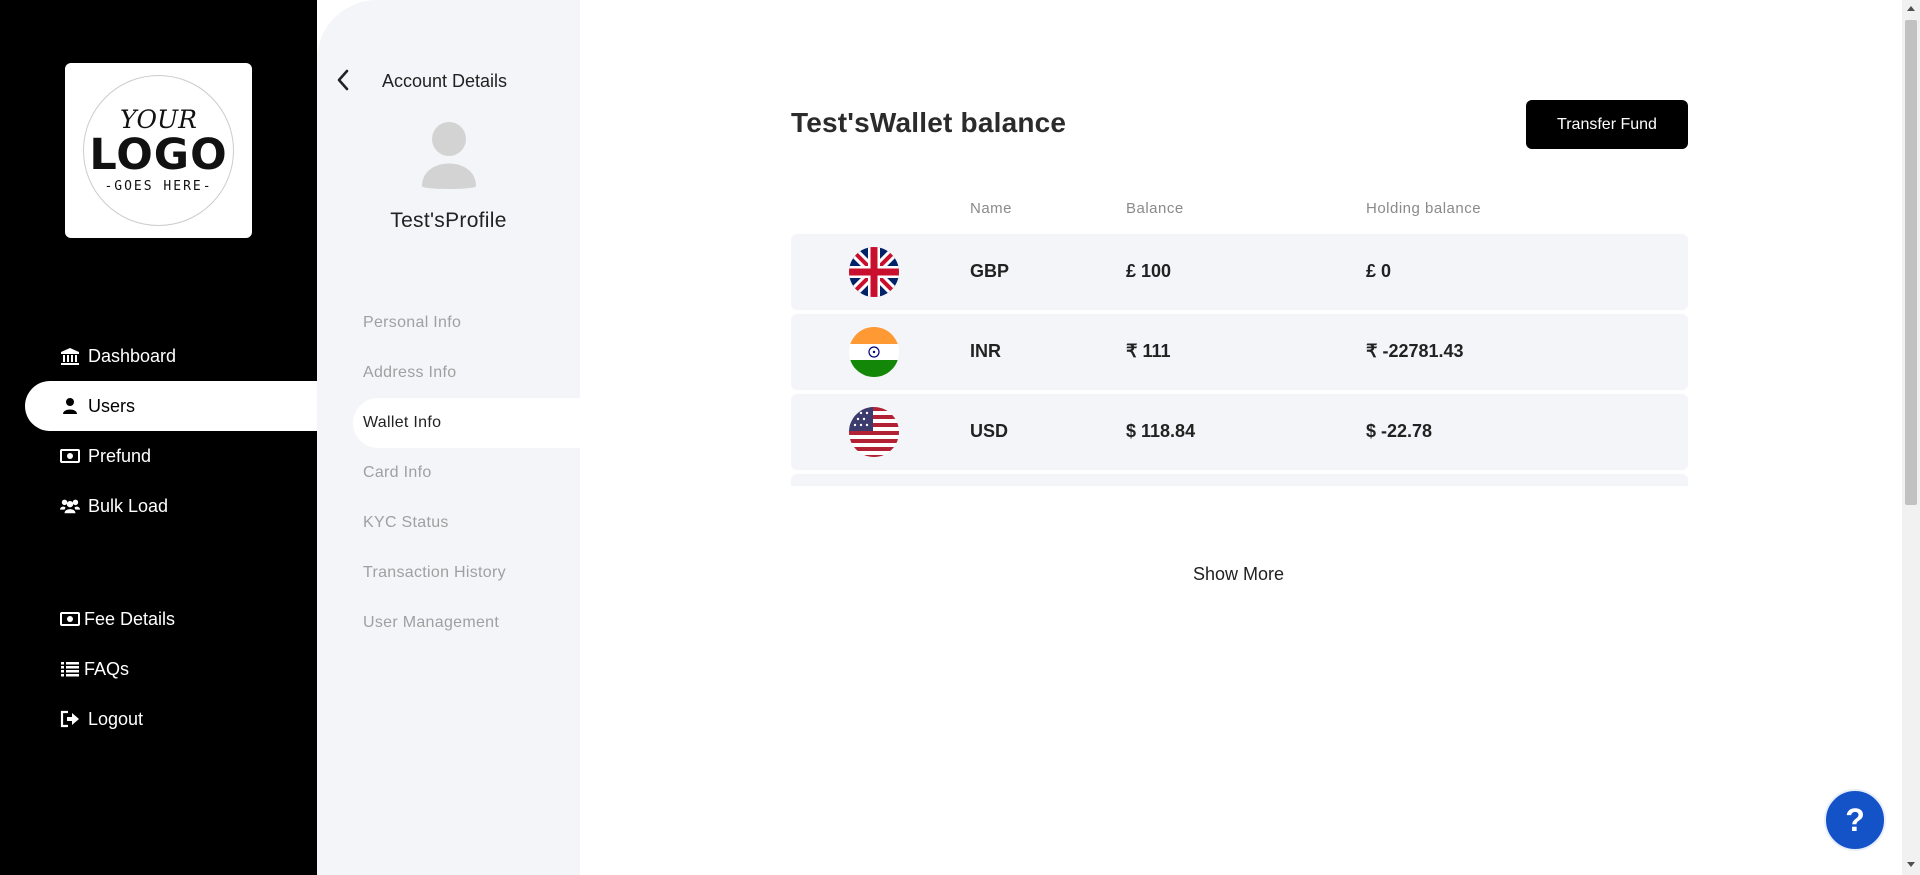 This screenshot has width=1920, height=875. I want to click on table-row, so click(1239, 480).